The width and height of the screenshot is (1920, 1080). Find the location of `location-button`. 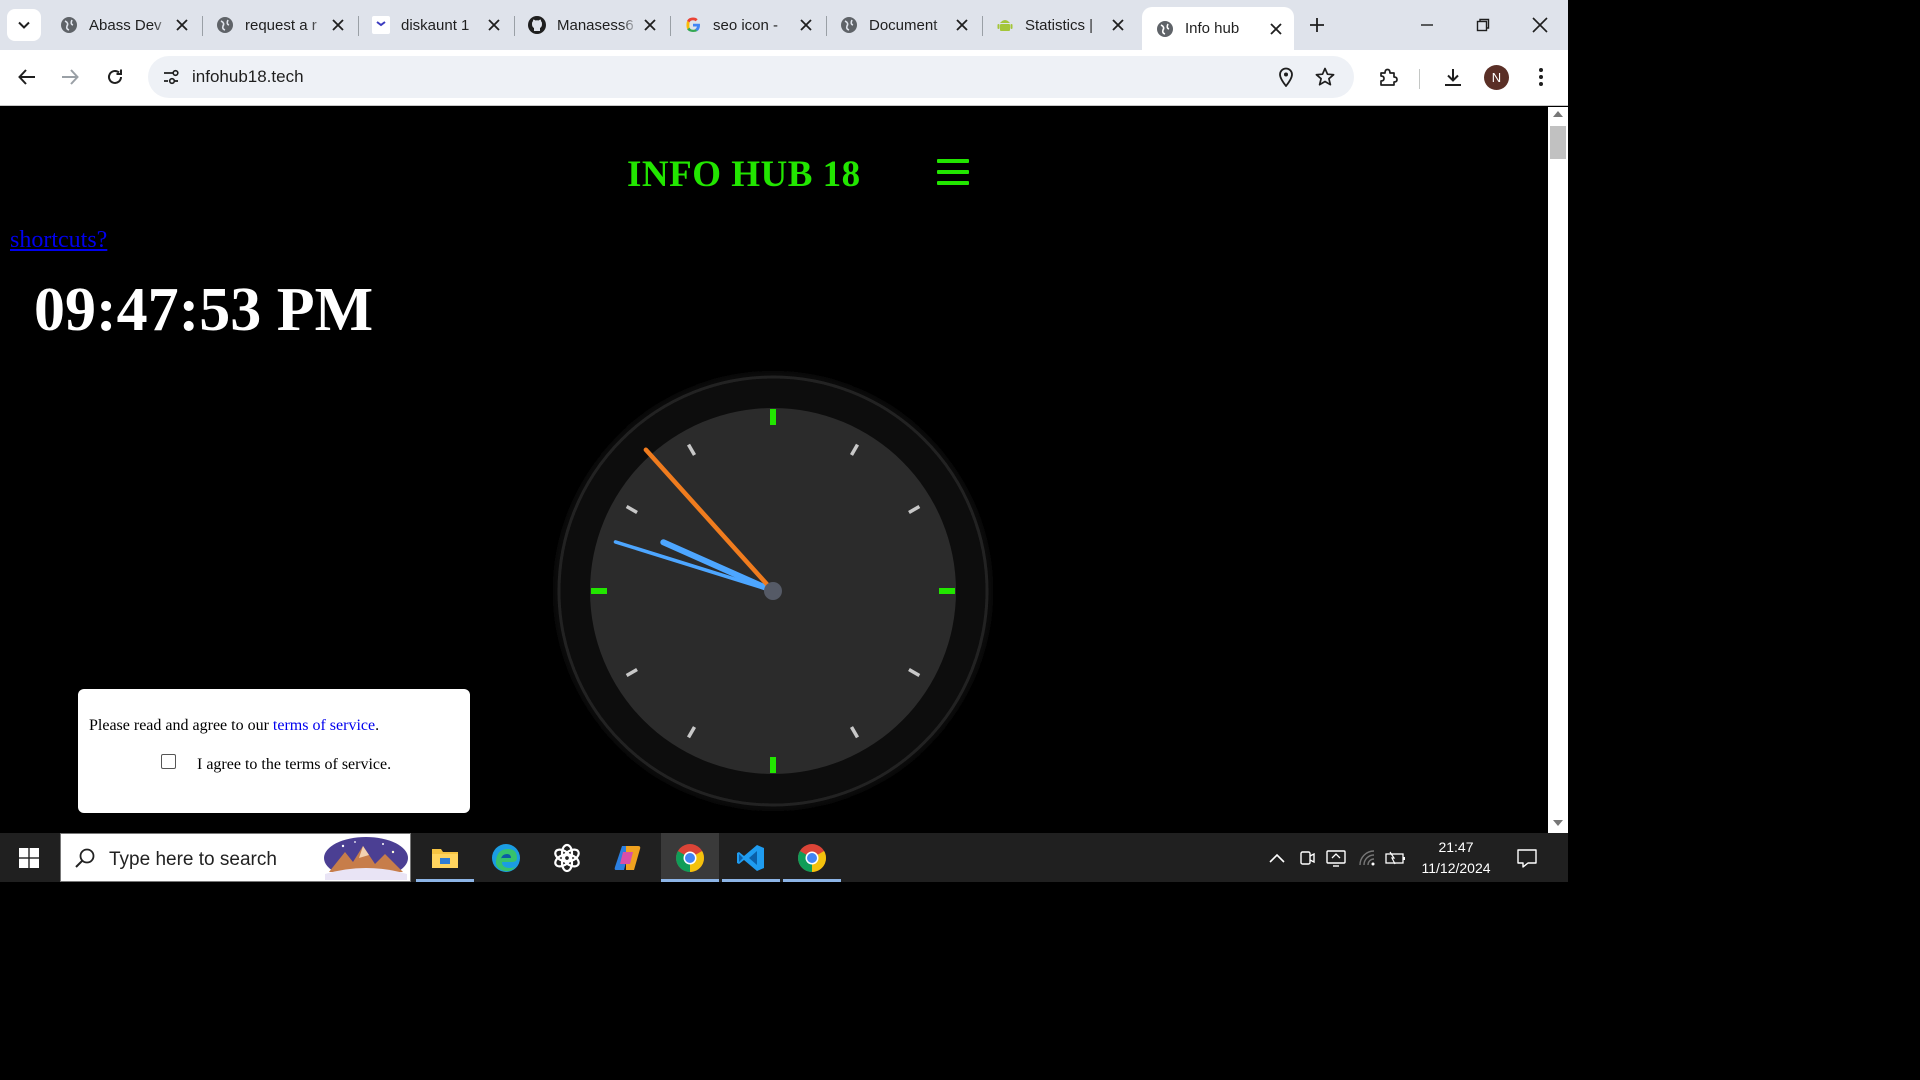

location-button is located at coordinates (1286, 77).